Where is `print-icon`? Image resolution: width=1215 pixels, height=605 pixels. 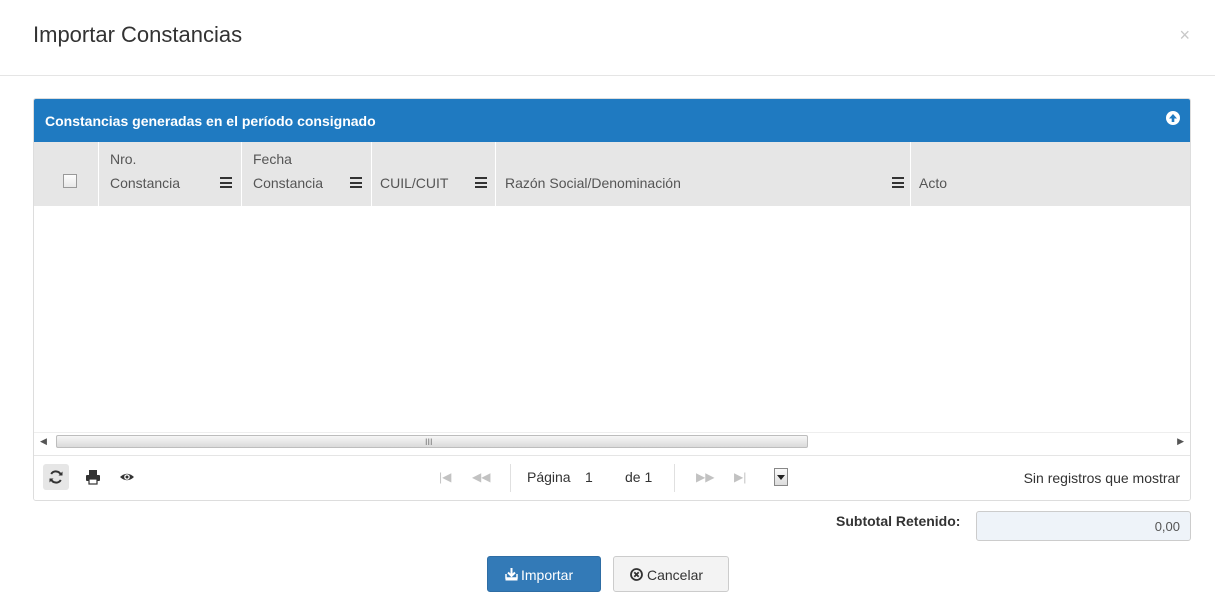
print-icon is located at coordinates (93, 477).